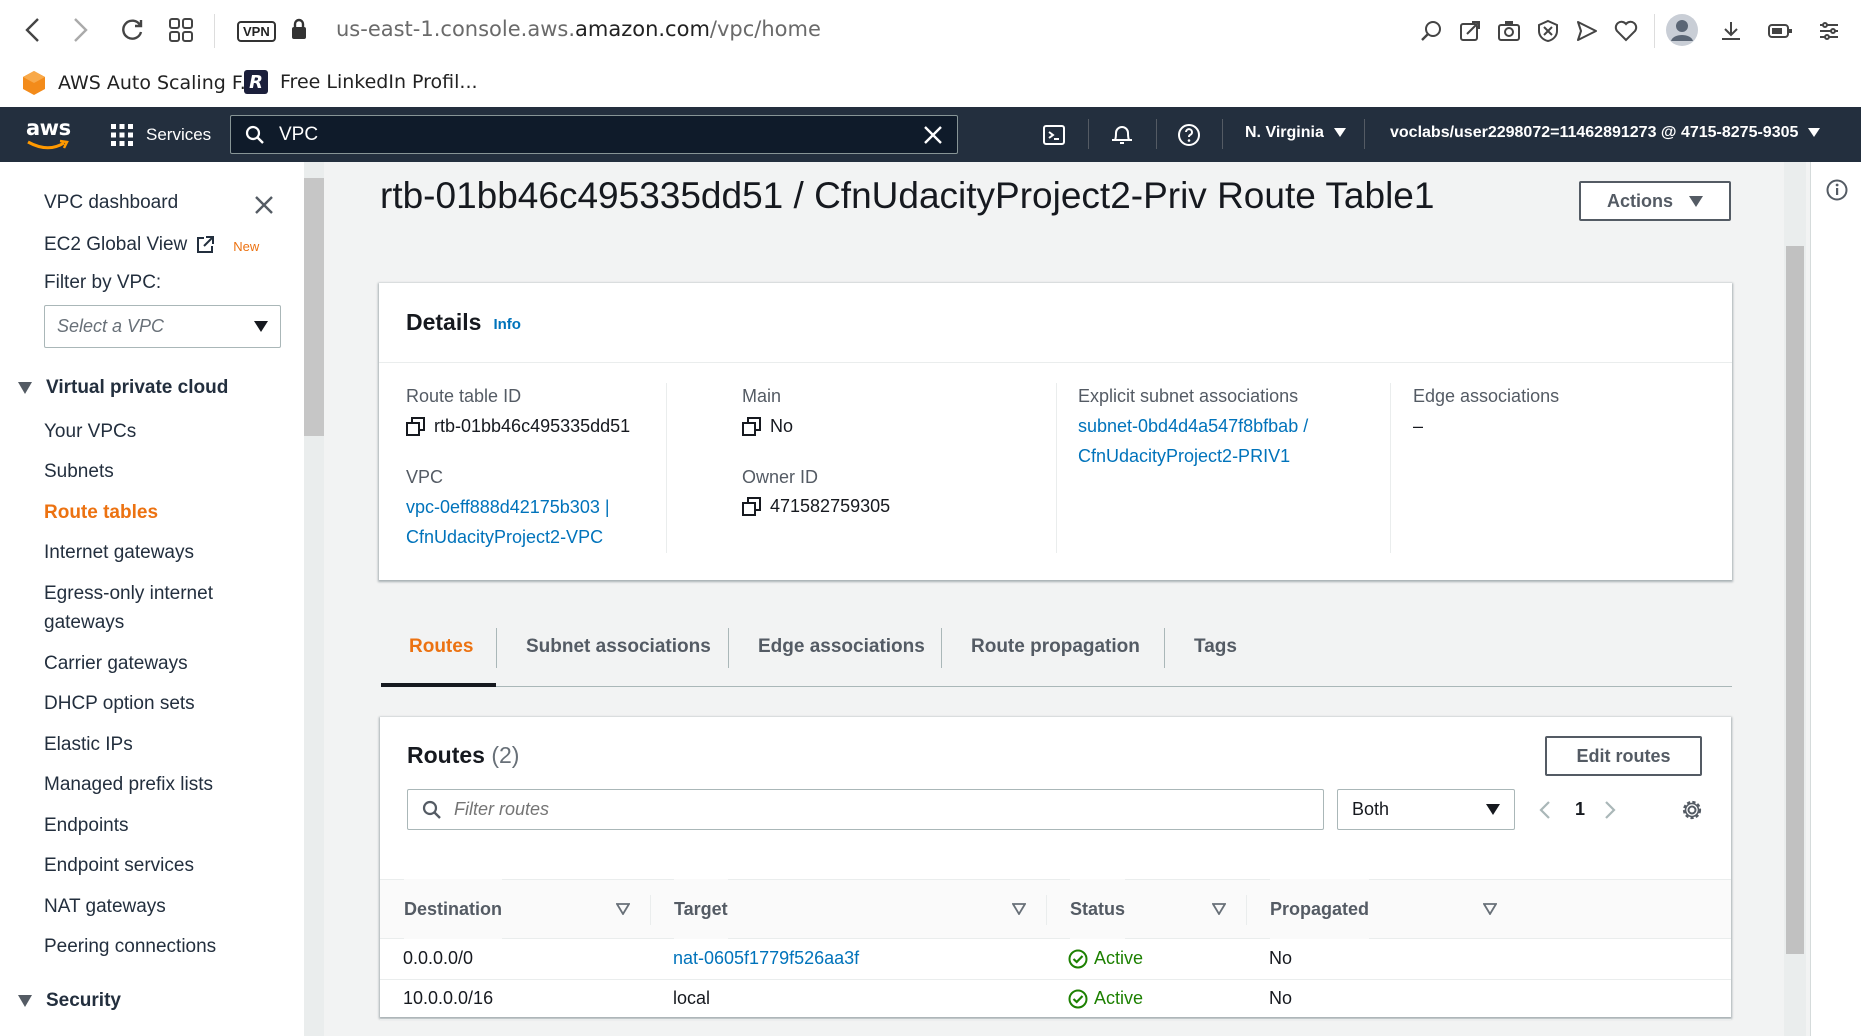  Describe the element at coordinates (256, 82) in the screenshot. I see `resume-r-icon: R` at that location.